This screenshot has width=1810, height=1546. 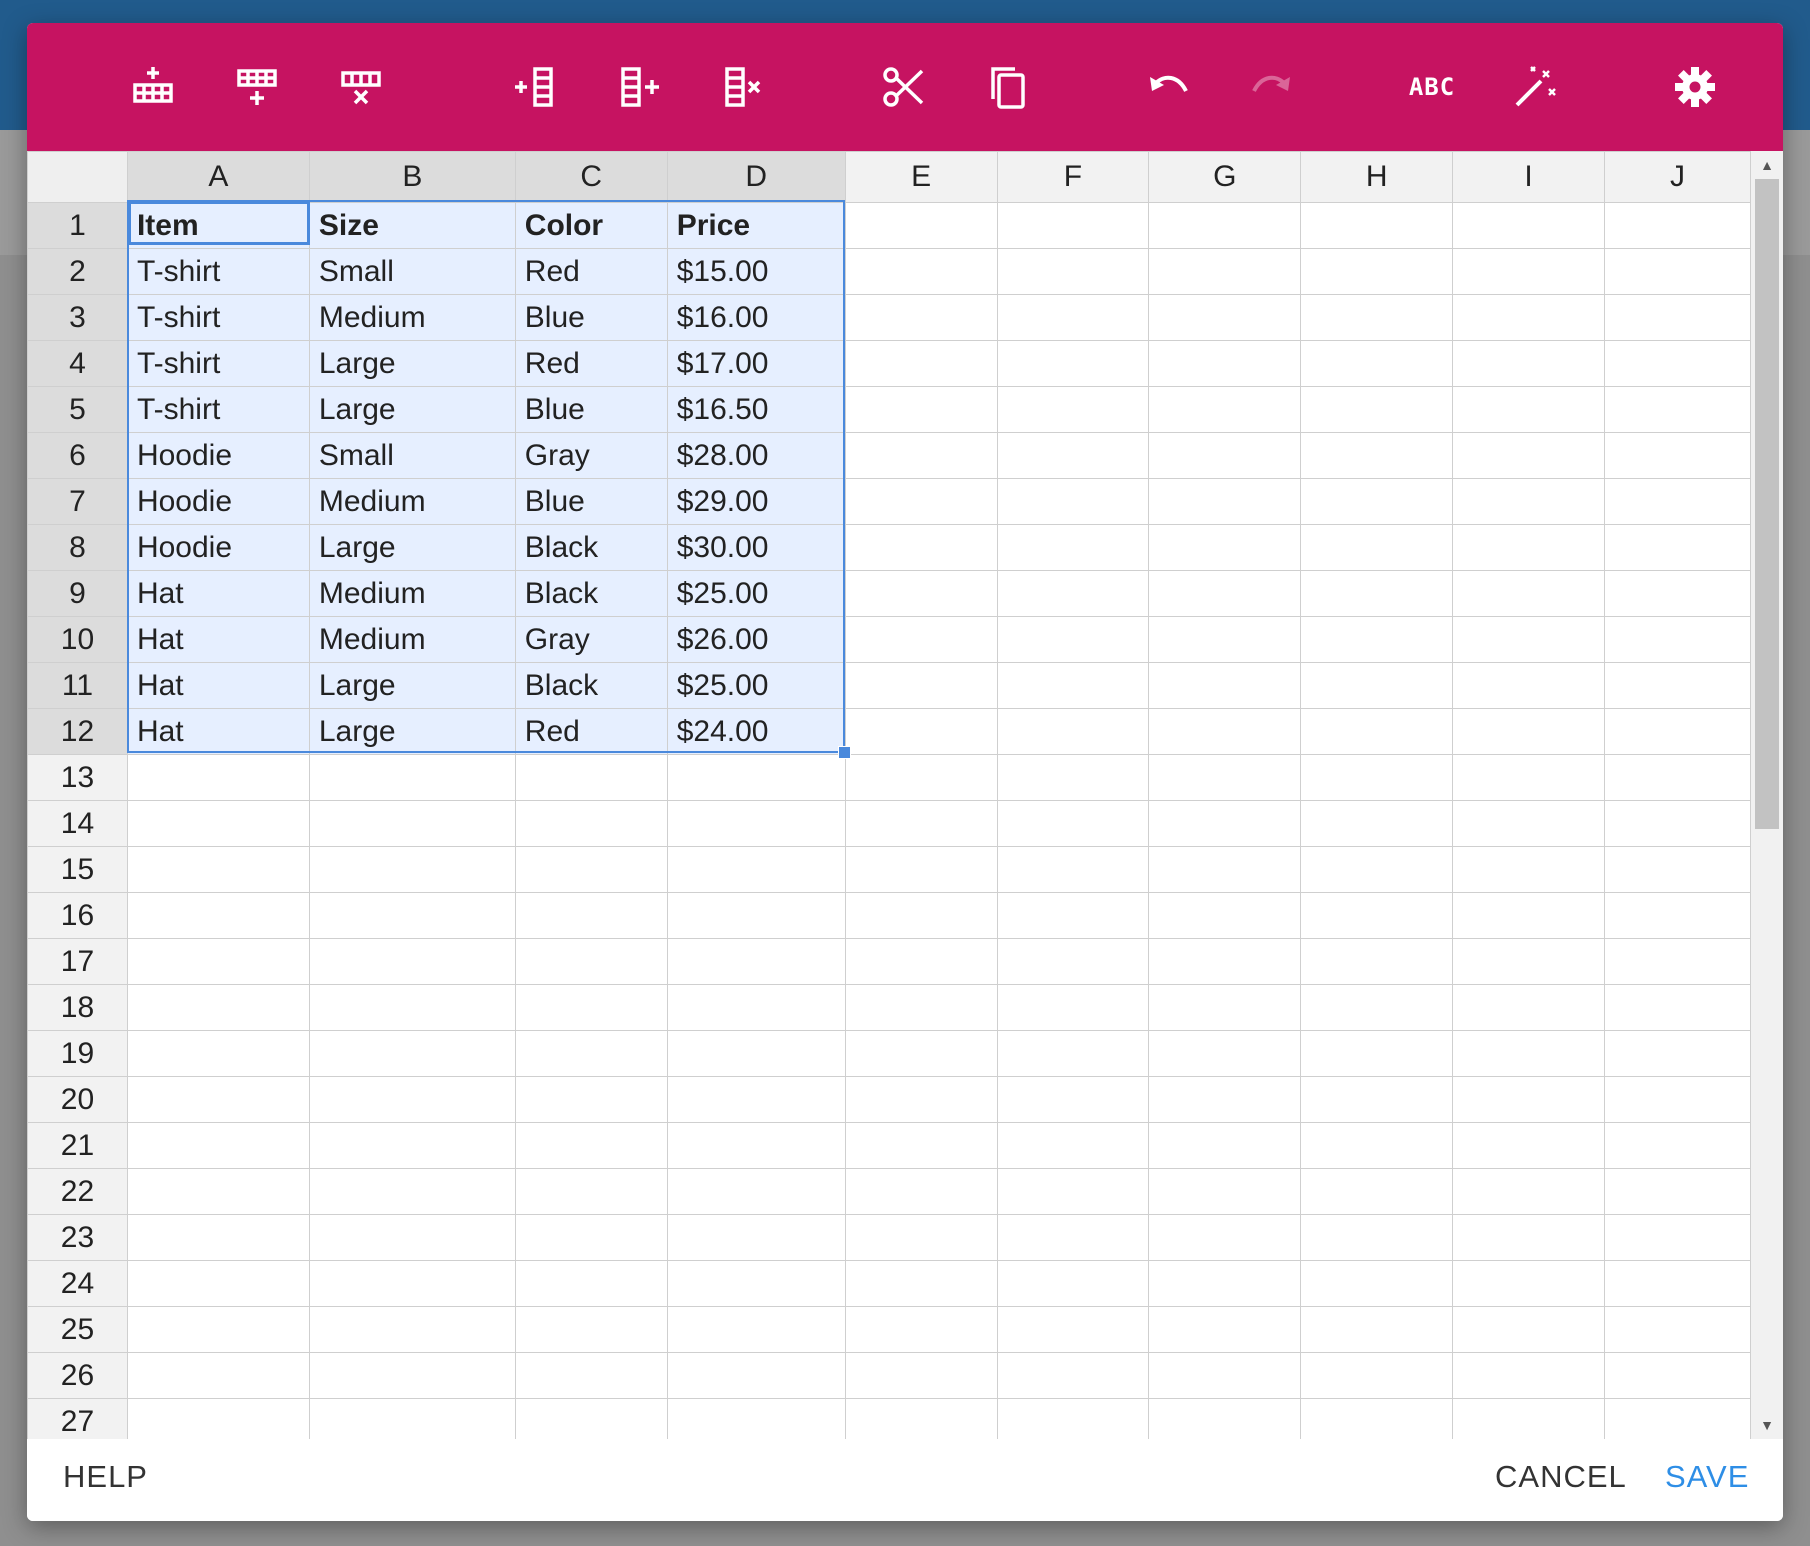 I want to click on cell-i7, so click(x=1529, y=501).